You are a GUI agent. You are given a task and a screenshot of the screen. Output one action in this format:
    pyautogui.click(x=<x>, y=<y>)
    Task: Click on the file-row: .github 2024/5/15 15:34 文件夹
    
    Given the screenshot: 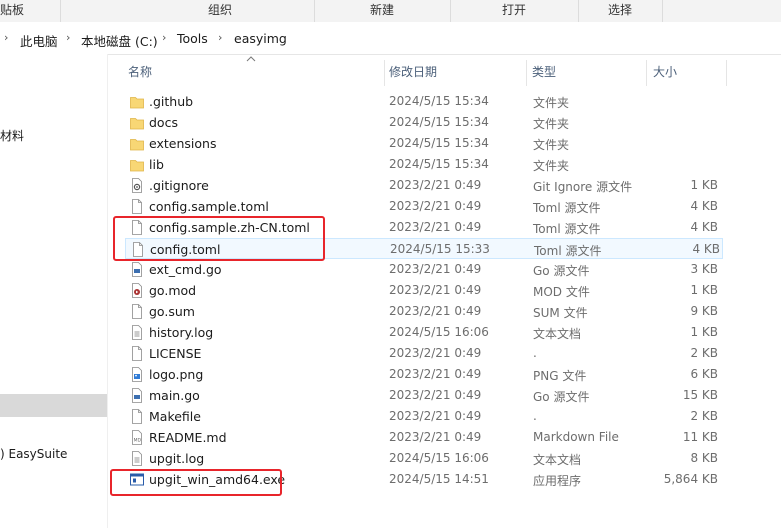 What is the action you would take?
    pyautogui.click(x=390, y=101)
    